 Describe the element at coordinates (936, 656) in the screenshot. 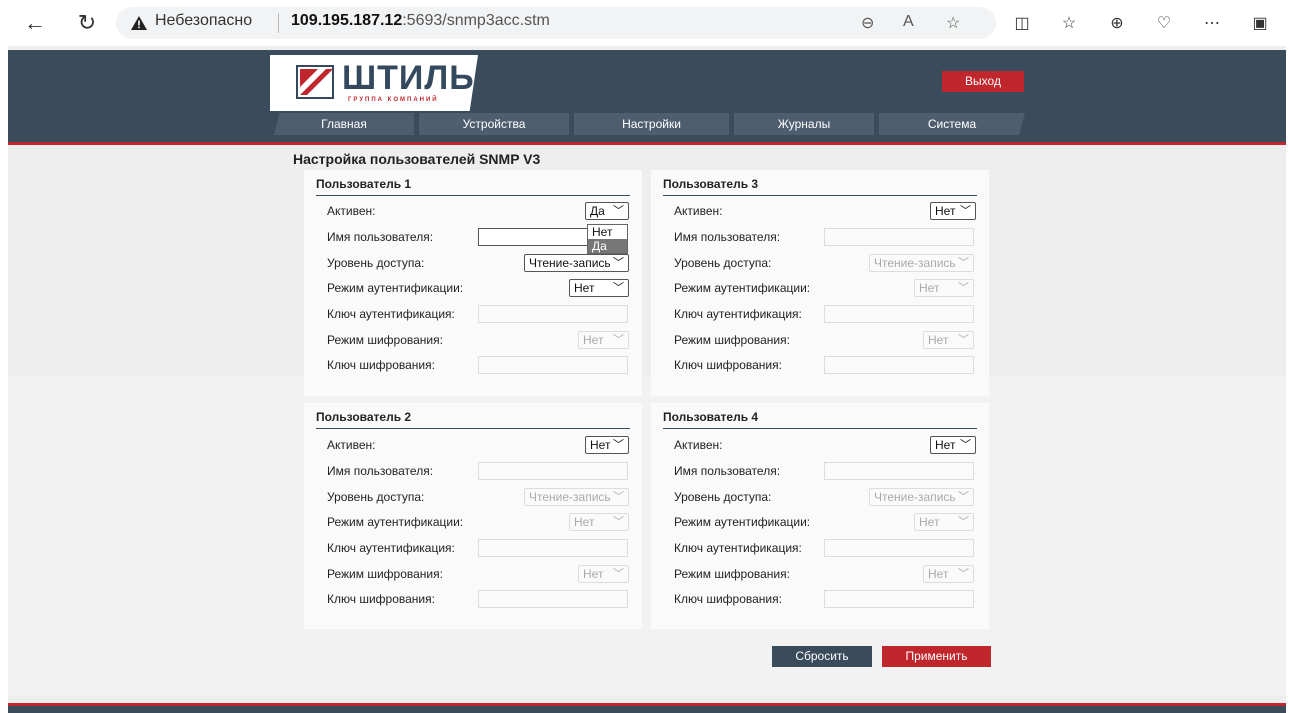

I see `apply-button: Применить` at that location.